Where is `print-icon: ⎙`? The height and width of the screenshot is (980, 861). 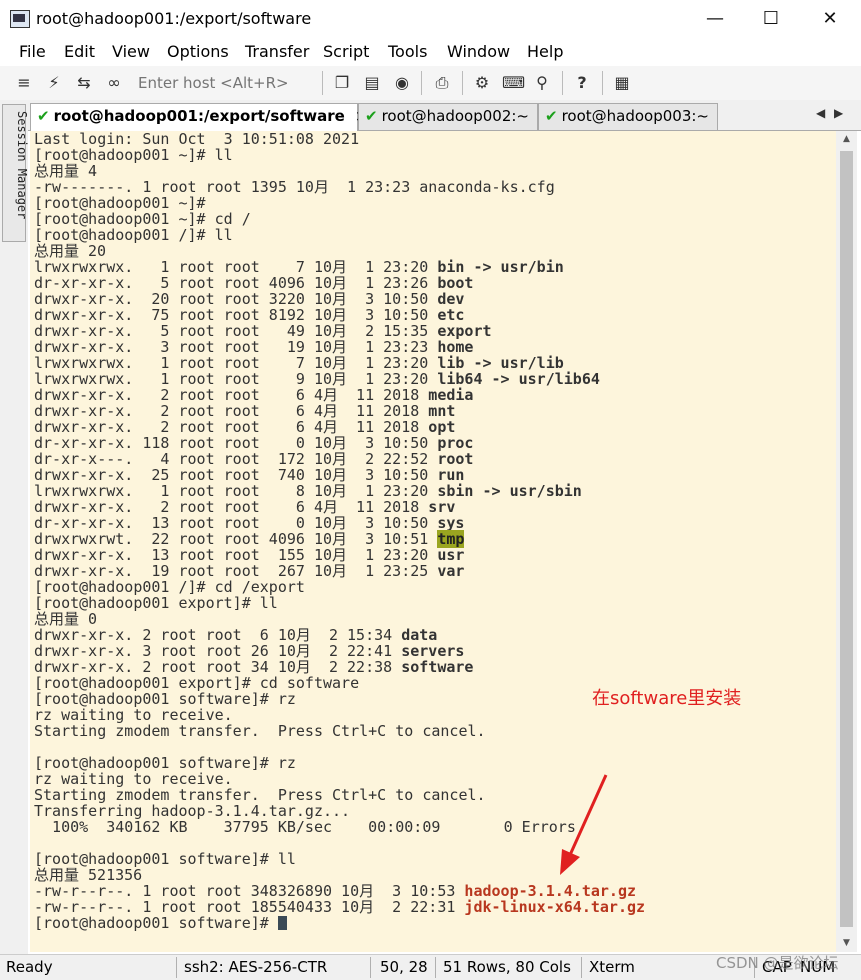 print-icon: ⎙ is located at coordinates (442, 83).